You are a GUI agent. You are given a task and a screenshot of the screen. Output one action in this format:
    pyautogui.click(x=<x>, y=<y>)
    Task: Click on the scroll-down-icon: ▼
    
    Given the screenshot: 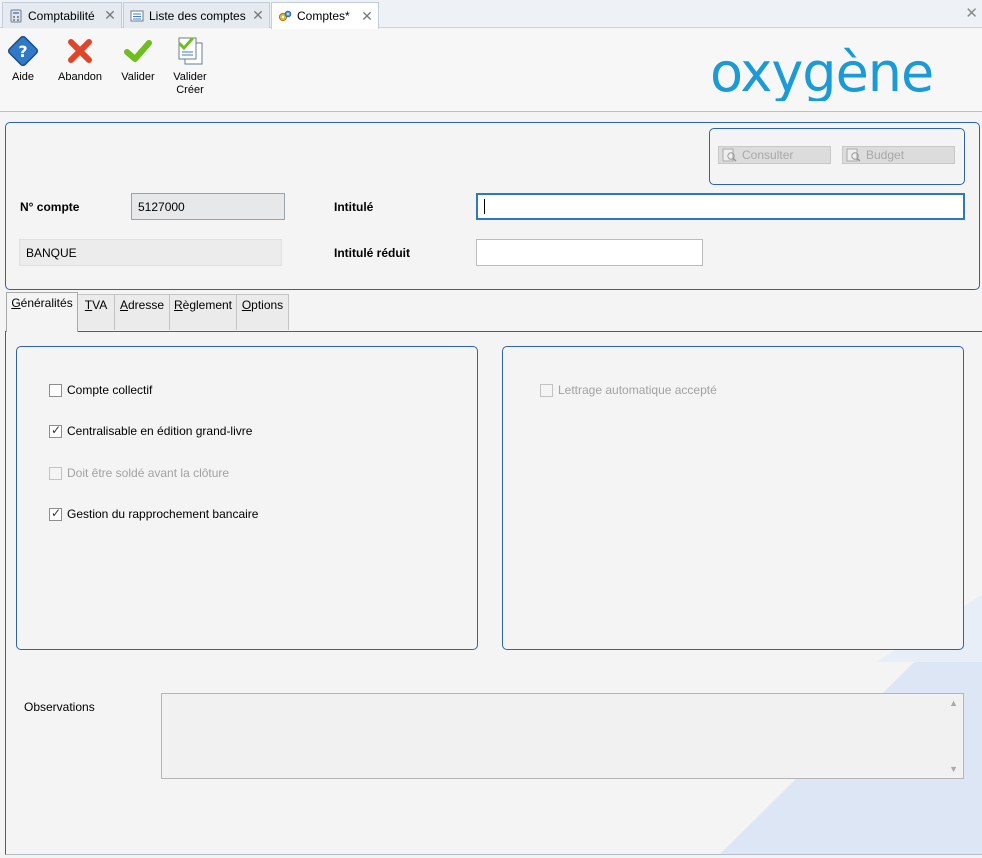 What is the action you would take?
    pyautogui.click(x=953, y=769)
    